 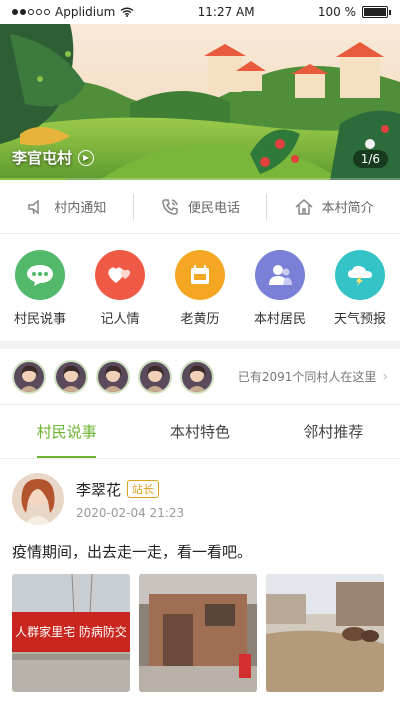 I want to click on author-name: 李翠花, so click(x=98, y=489).